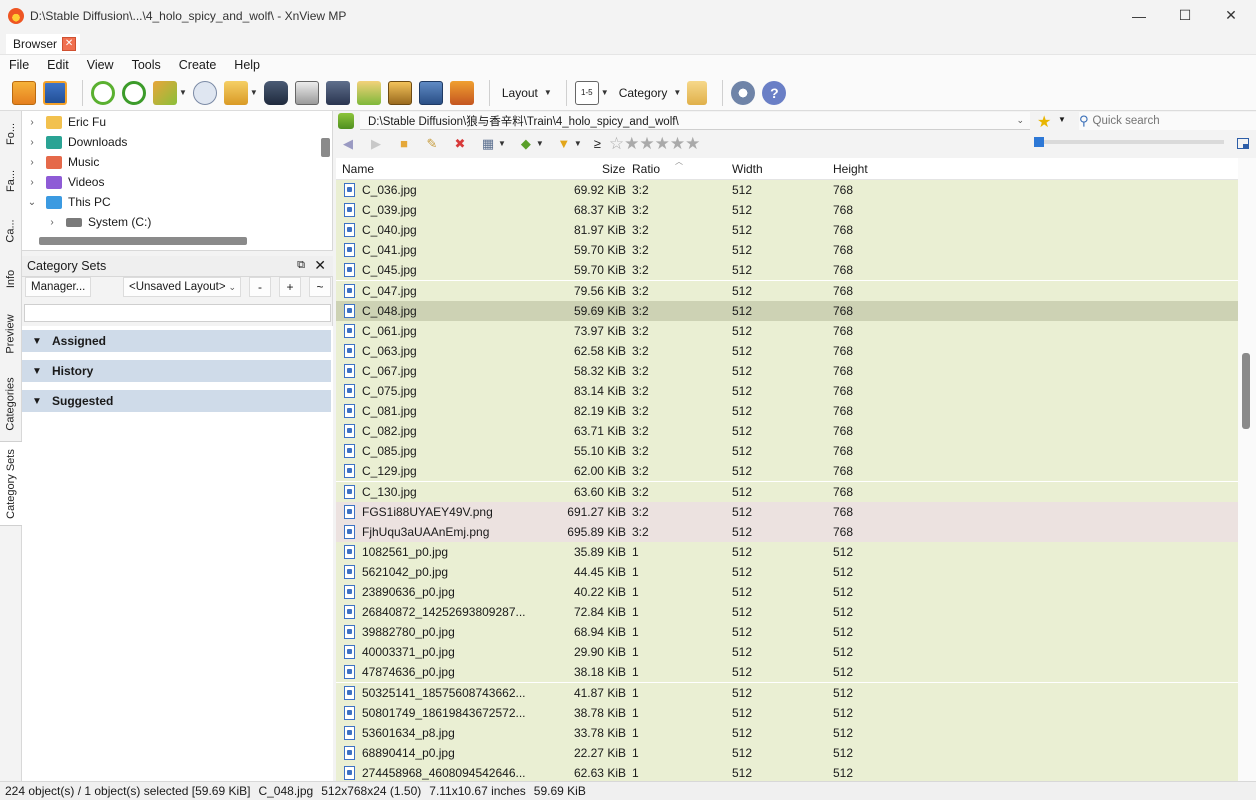 The height and width of the screenshot is (800, 1256). I want to click on file-row: C_067.jpg 58.32 KiB 3:2 512 768, so click(787, 370).